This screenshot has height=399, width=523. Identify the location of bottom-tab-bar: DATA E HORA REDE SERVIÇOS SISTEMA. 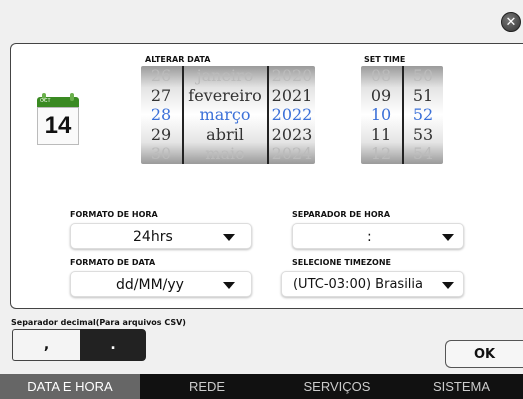
(261, 386).